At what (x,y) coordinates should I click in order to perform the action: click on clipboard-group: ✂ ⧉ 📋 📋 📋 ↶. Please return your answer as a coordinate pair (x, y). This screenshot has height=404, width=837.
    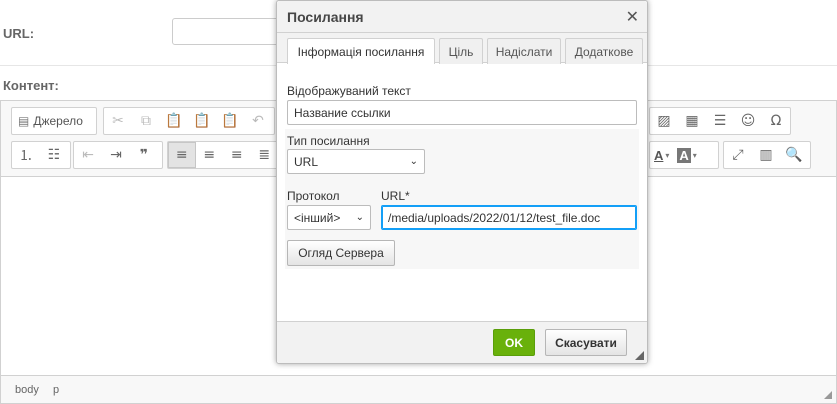
    Looking at the image, I should click on (189, 121).